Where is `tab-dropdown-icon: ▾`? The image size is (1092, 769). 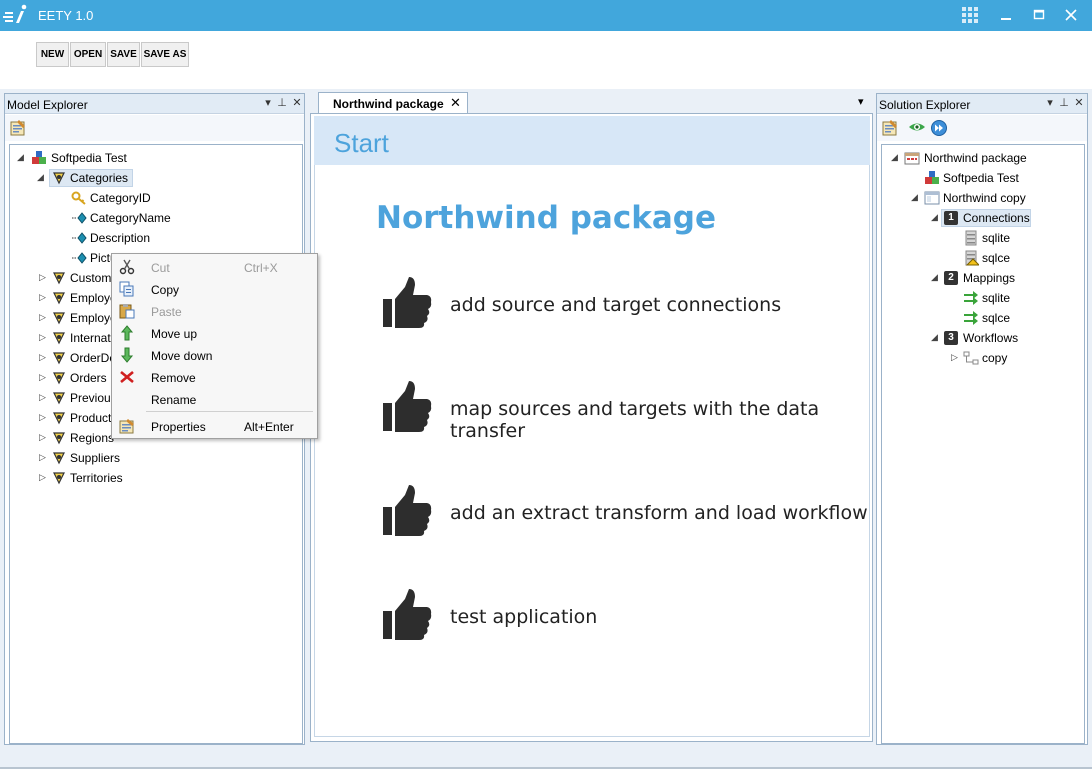
tab-dropdown-icon: ▾ is located at coordinates (861, 101).